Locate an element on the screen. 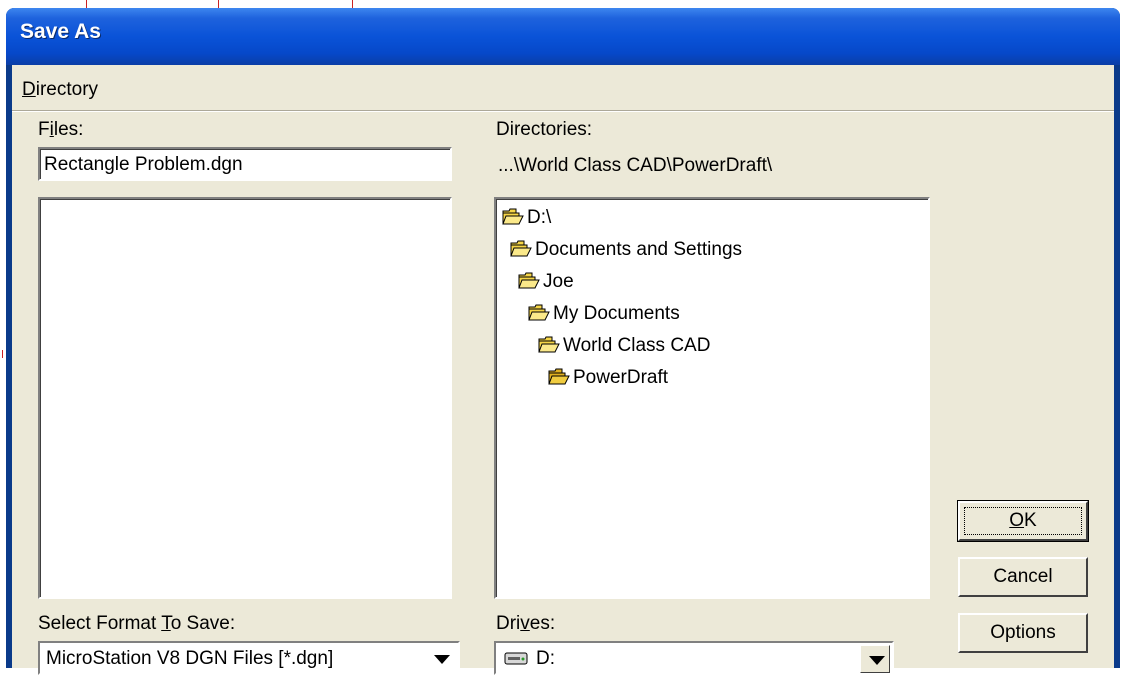 The width and height of the screenshot is (1127, 675). drive-selected: D: is located at coordinates (529, 660).